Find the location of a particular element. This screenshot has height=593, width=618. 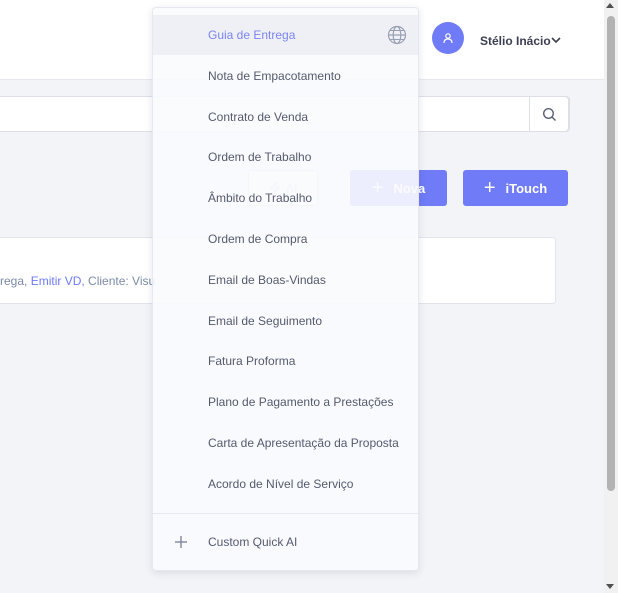

user-name: Stélio Inácio is located at coordinates (515, 41).